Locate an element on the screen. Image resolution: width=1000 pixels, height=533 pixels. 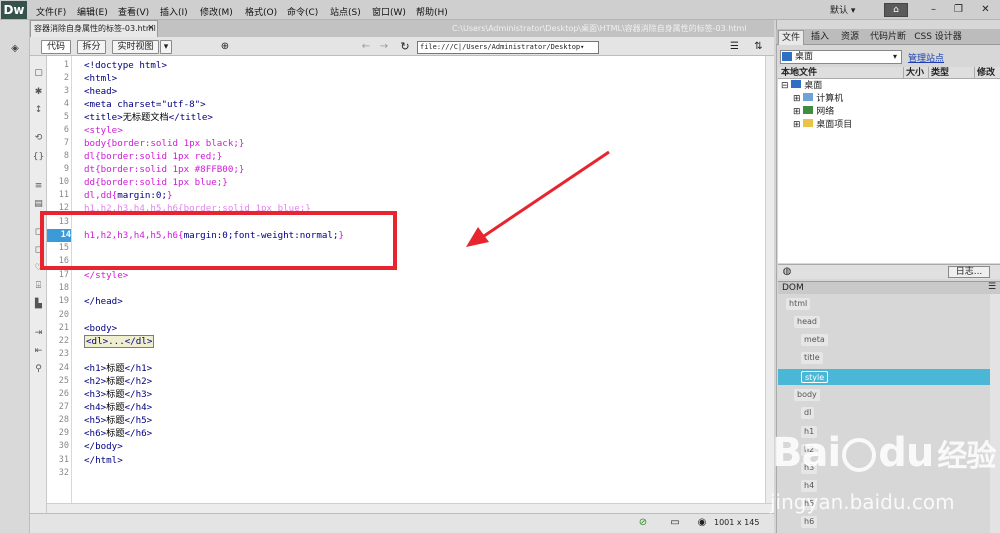
line-number: 1 is located at coordinates (66, 65).